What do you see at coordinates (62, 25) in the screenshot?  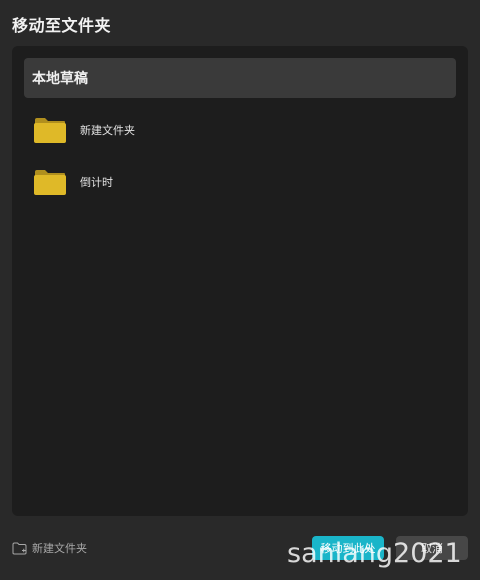 I see `dialog-title: 移动至文件夹` at bounding box center [62, 25].